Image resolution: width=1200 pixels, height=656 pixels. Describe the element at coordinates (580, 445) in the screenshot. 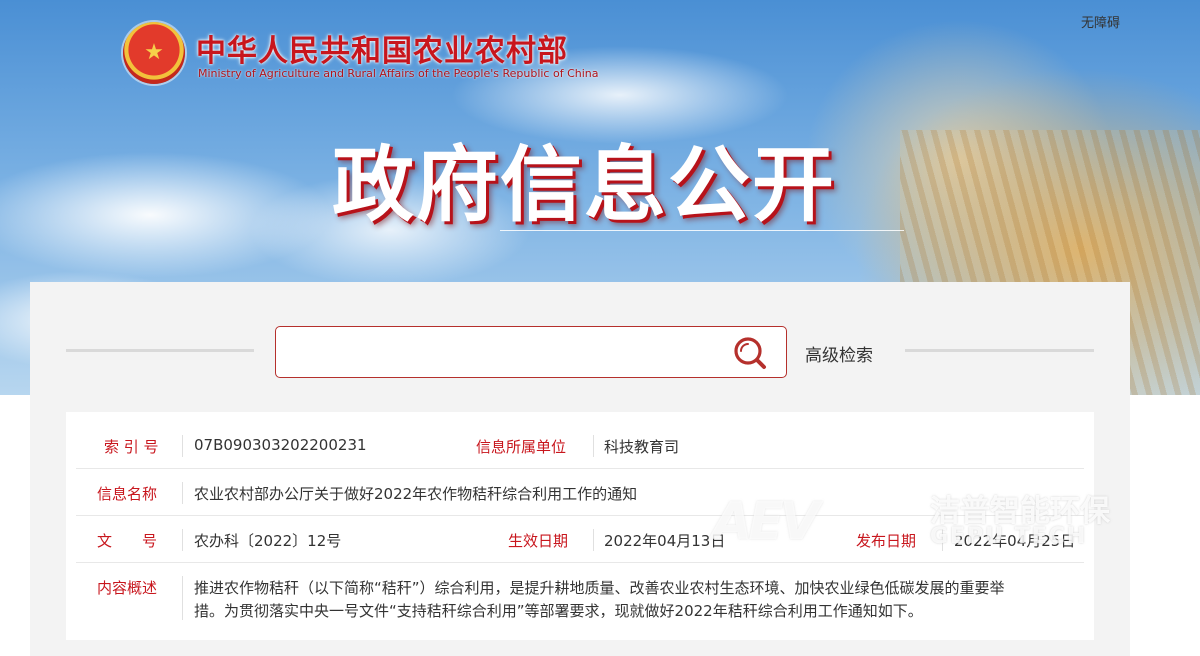

I see `info-row-index: 索 引 号 07B090303202200231 信息所属单位 科技教育司` at that location.